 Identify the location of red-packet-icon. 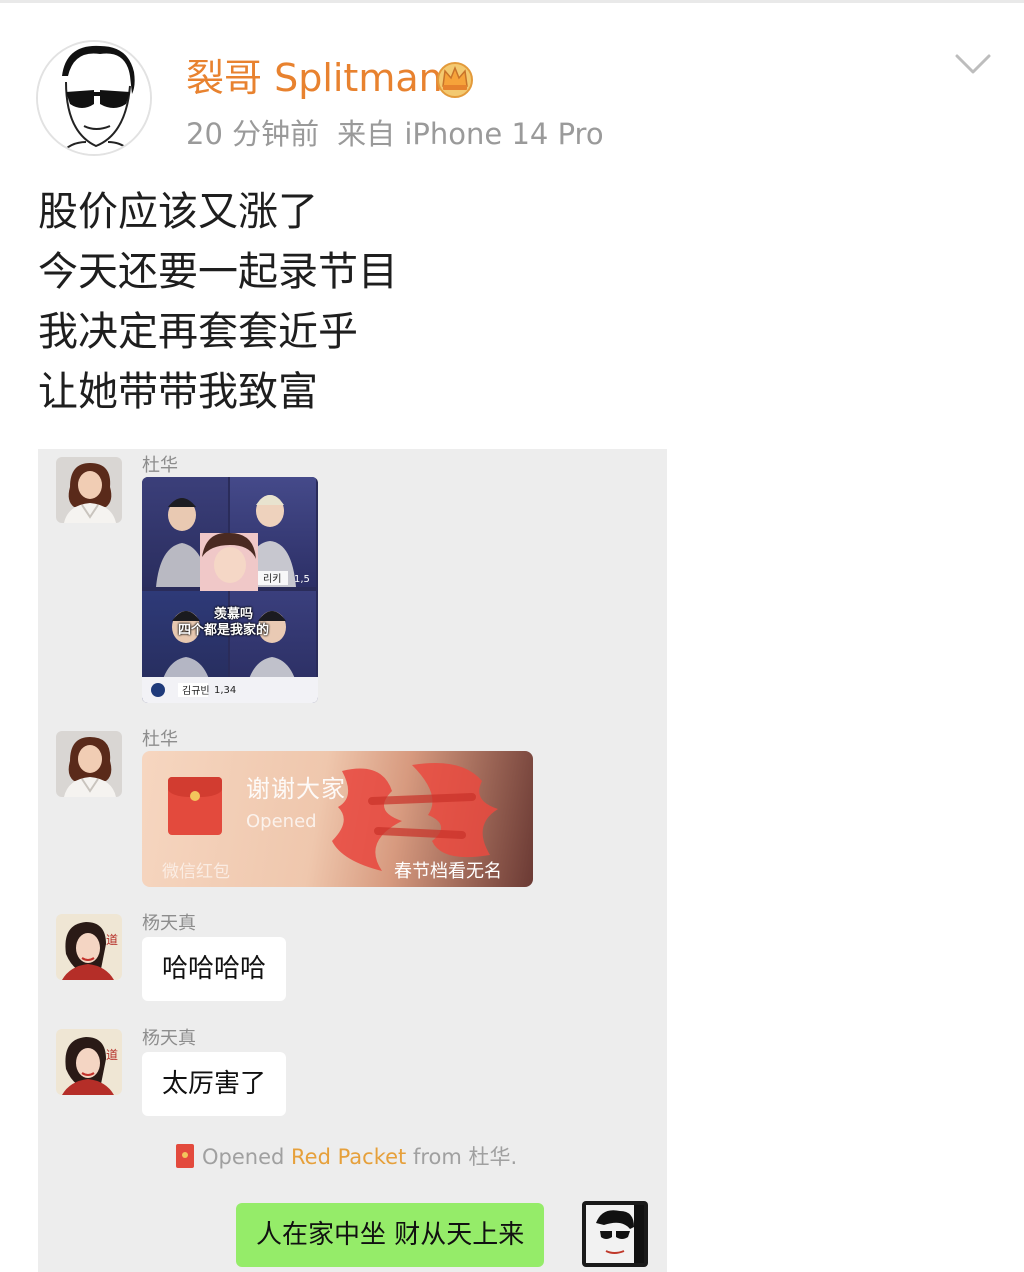
(185, 1156).